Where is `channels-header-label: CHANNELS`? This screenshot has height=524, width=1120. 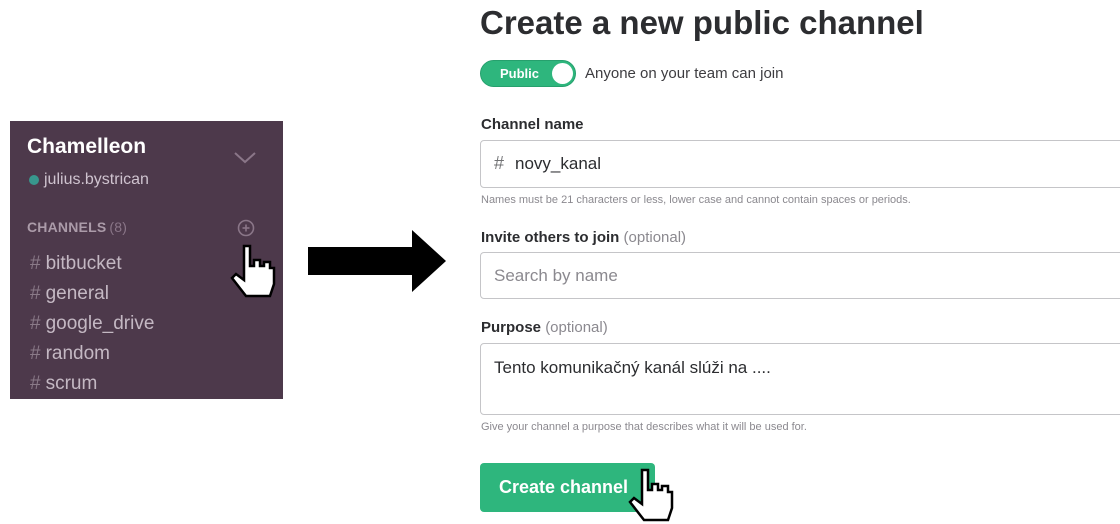
channels-header-label: CHANNELS is located at coordinates (67, 227).